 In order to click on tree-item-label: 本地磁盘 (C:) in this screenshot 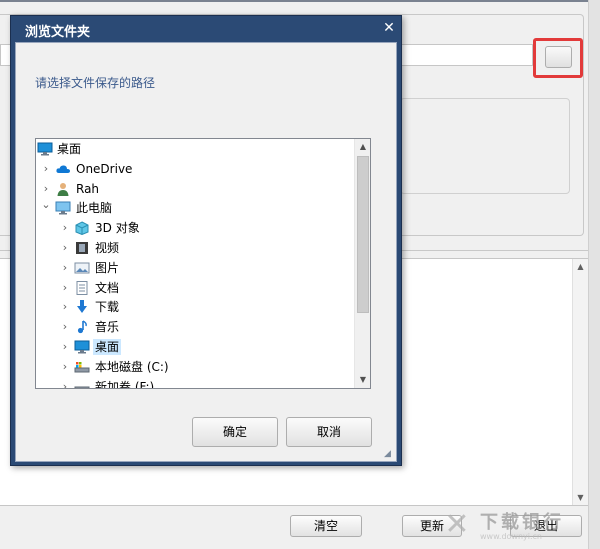, I will do `click(132, 366)`.